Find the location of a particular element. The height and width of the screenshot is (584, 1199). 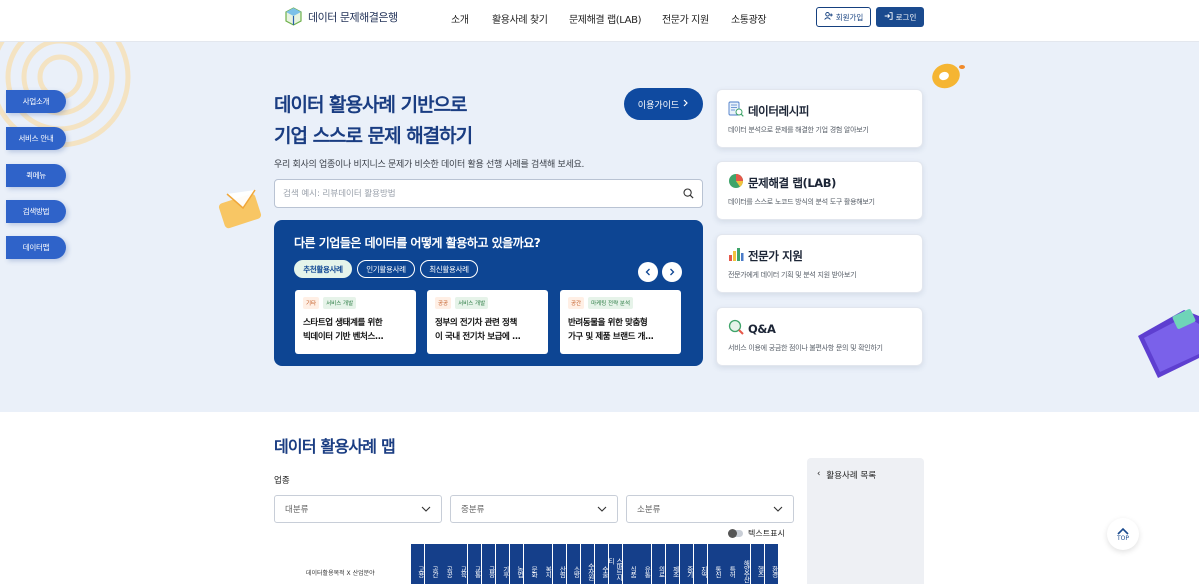

carousel-next-button is located at coordinates (672, 272).